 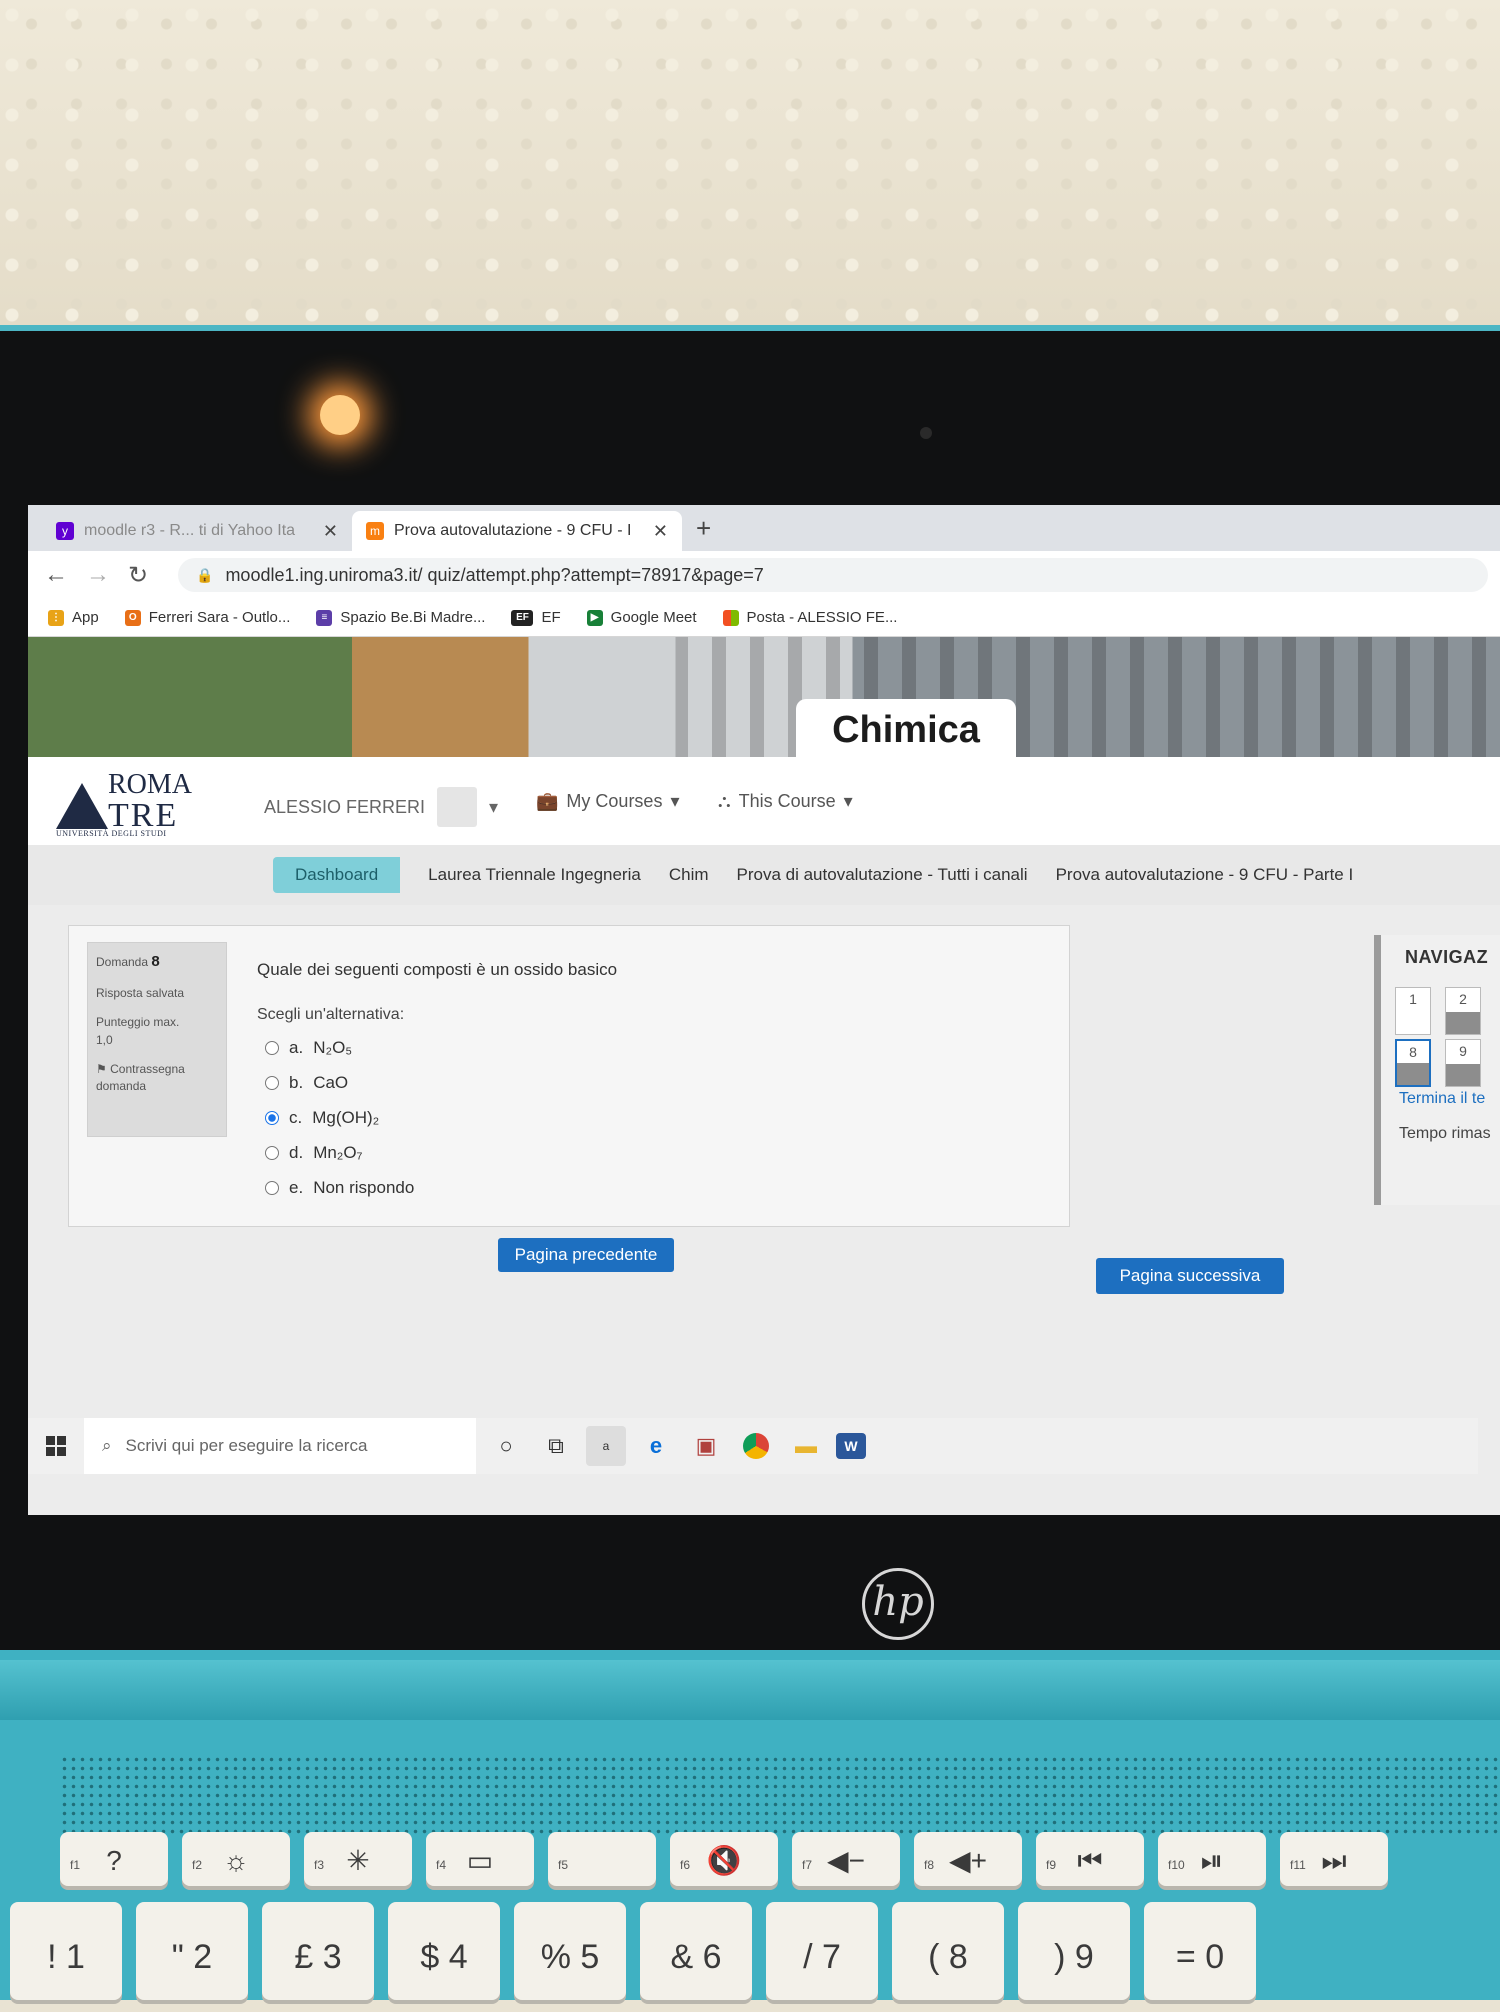 I want to click on key-f1: f1?, so click(x=114, y=1859).